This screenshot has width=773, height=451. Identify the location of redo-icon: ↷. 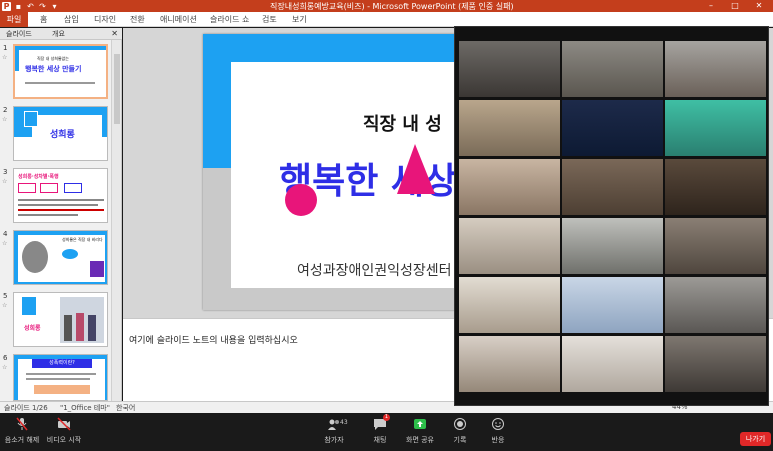
(42, 6).